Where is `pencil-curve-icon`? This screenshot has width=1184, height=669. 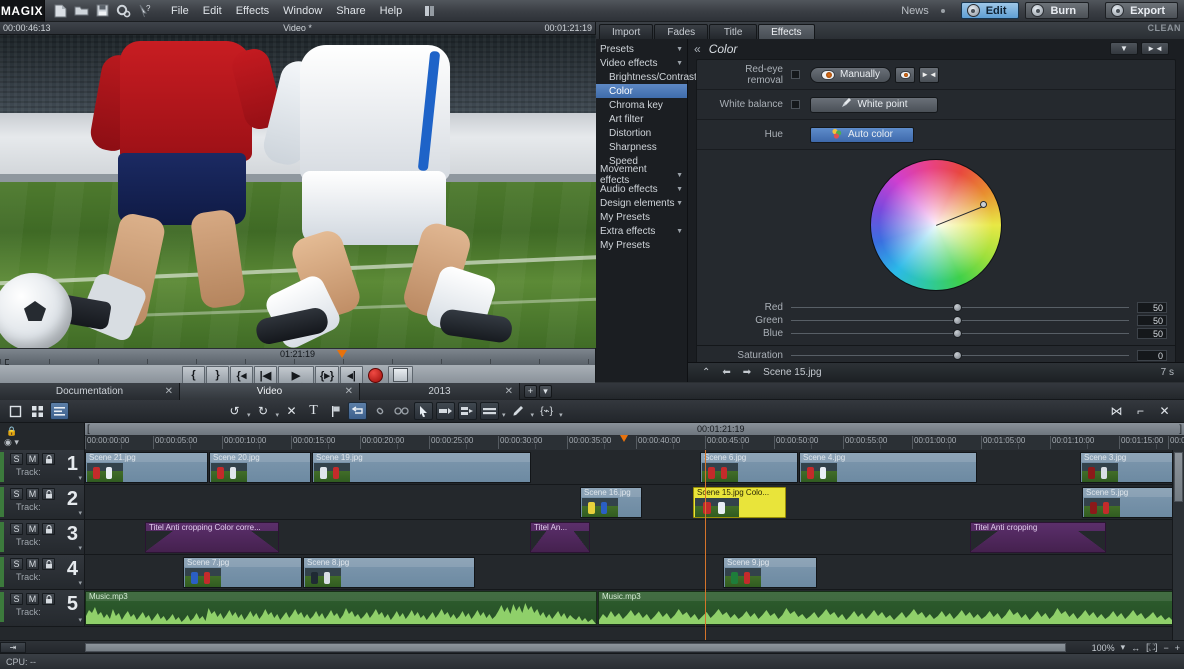 pencil-curve-icon is located at coordinates (518, 411).